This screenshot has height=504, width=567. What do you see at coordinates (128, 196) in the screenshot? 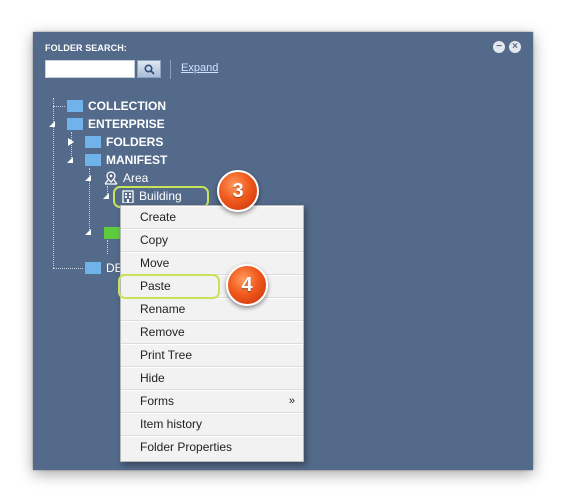
I see `building-icon` at bounding box center [128, 196].